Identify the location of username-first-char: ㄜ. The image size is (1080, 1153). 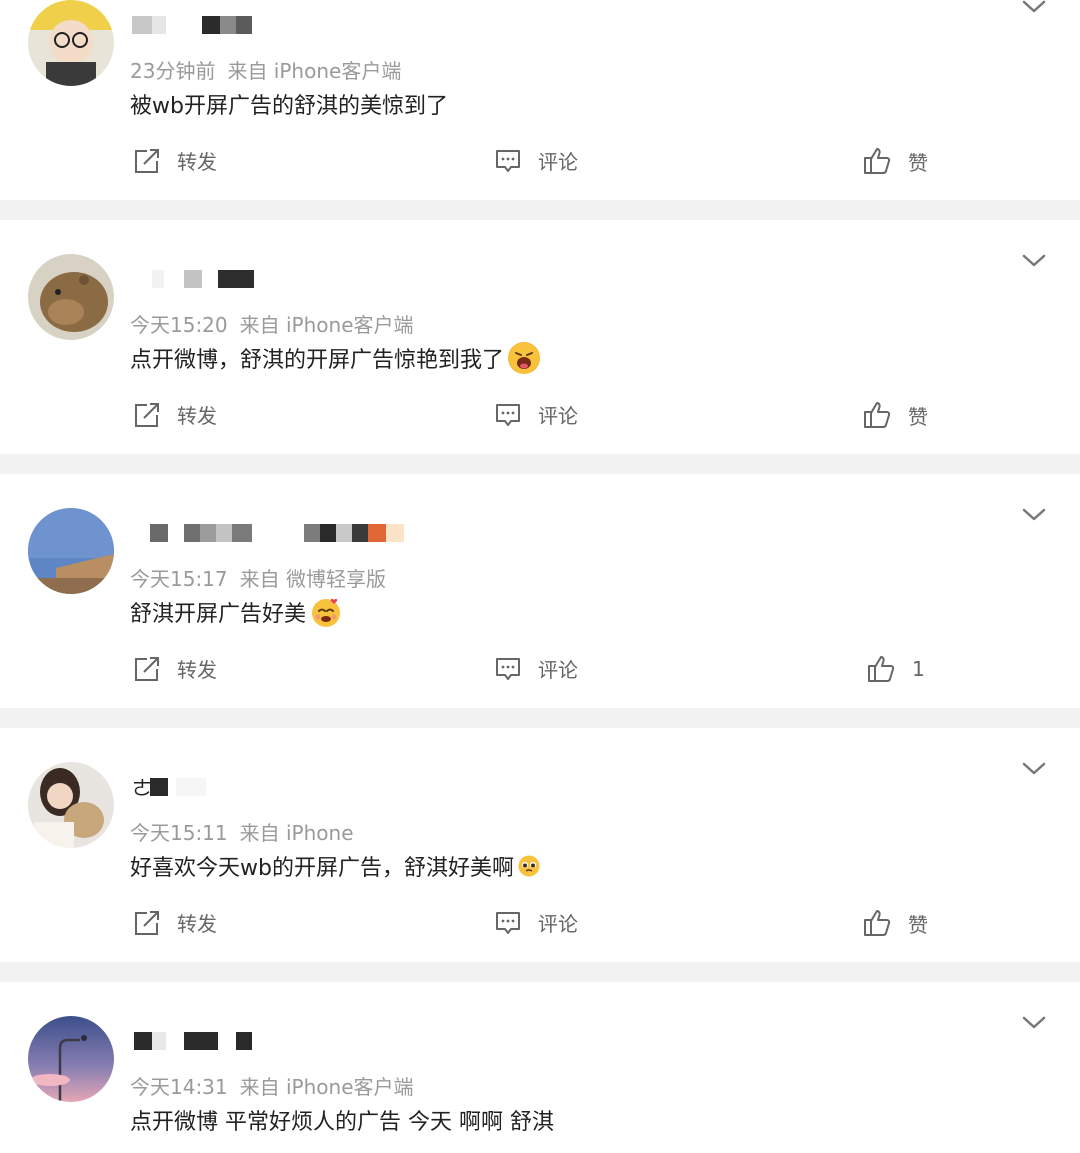
(142, 788).